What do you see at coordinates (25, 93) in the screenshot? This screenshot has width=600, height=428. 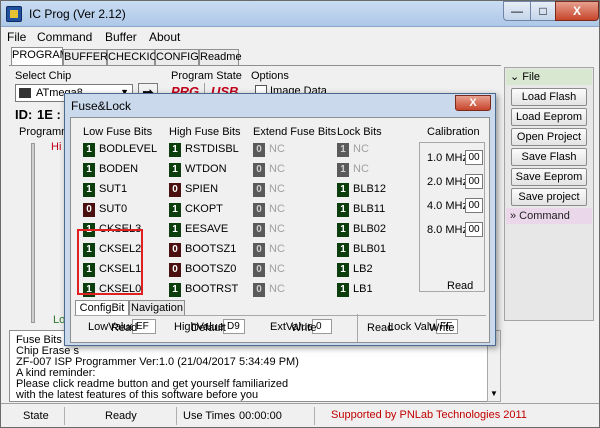 I see `chip-icon` at bounding box center [25, 93].